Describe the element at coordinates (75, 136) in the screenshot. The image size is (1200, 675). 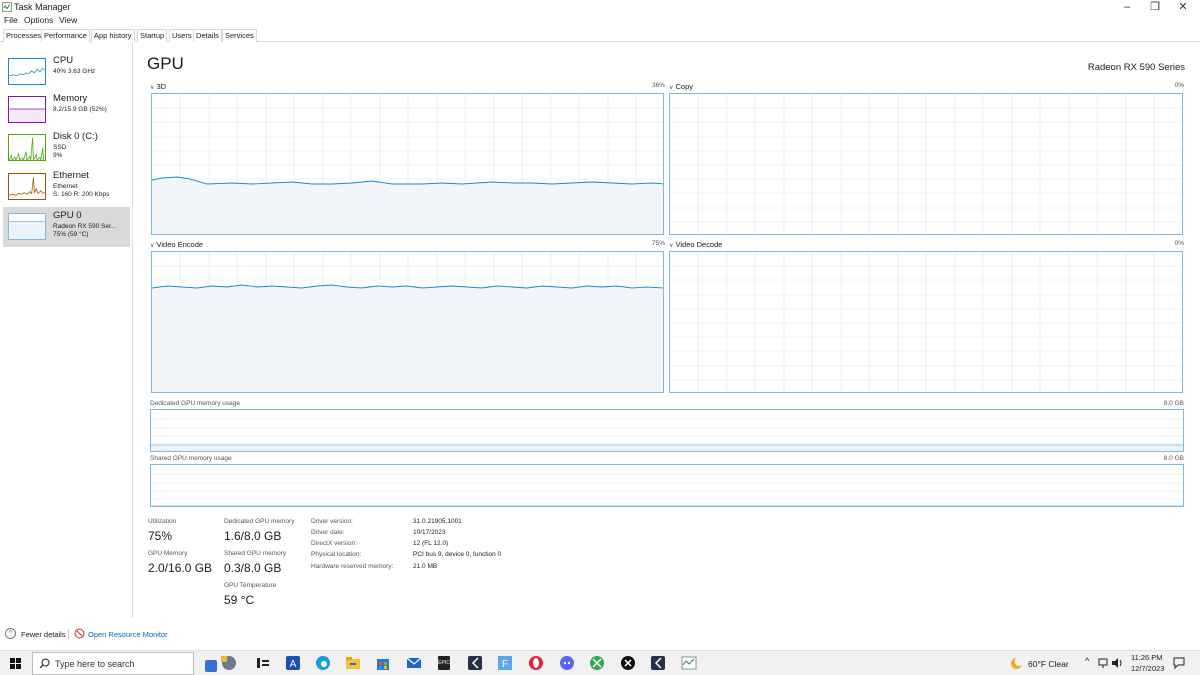
I see `sidebar-disk-name: Disk 0 (C:)` at that location.